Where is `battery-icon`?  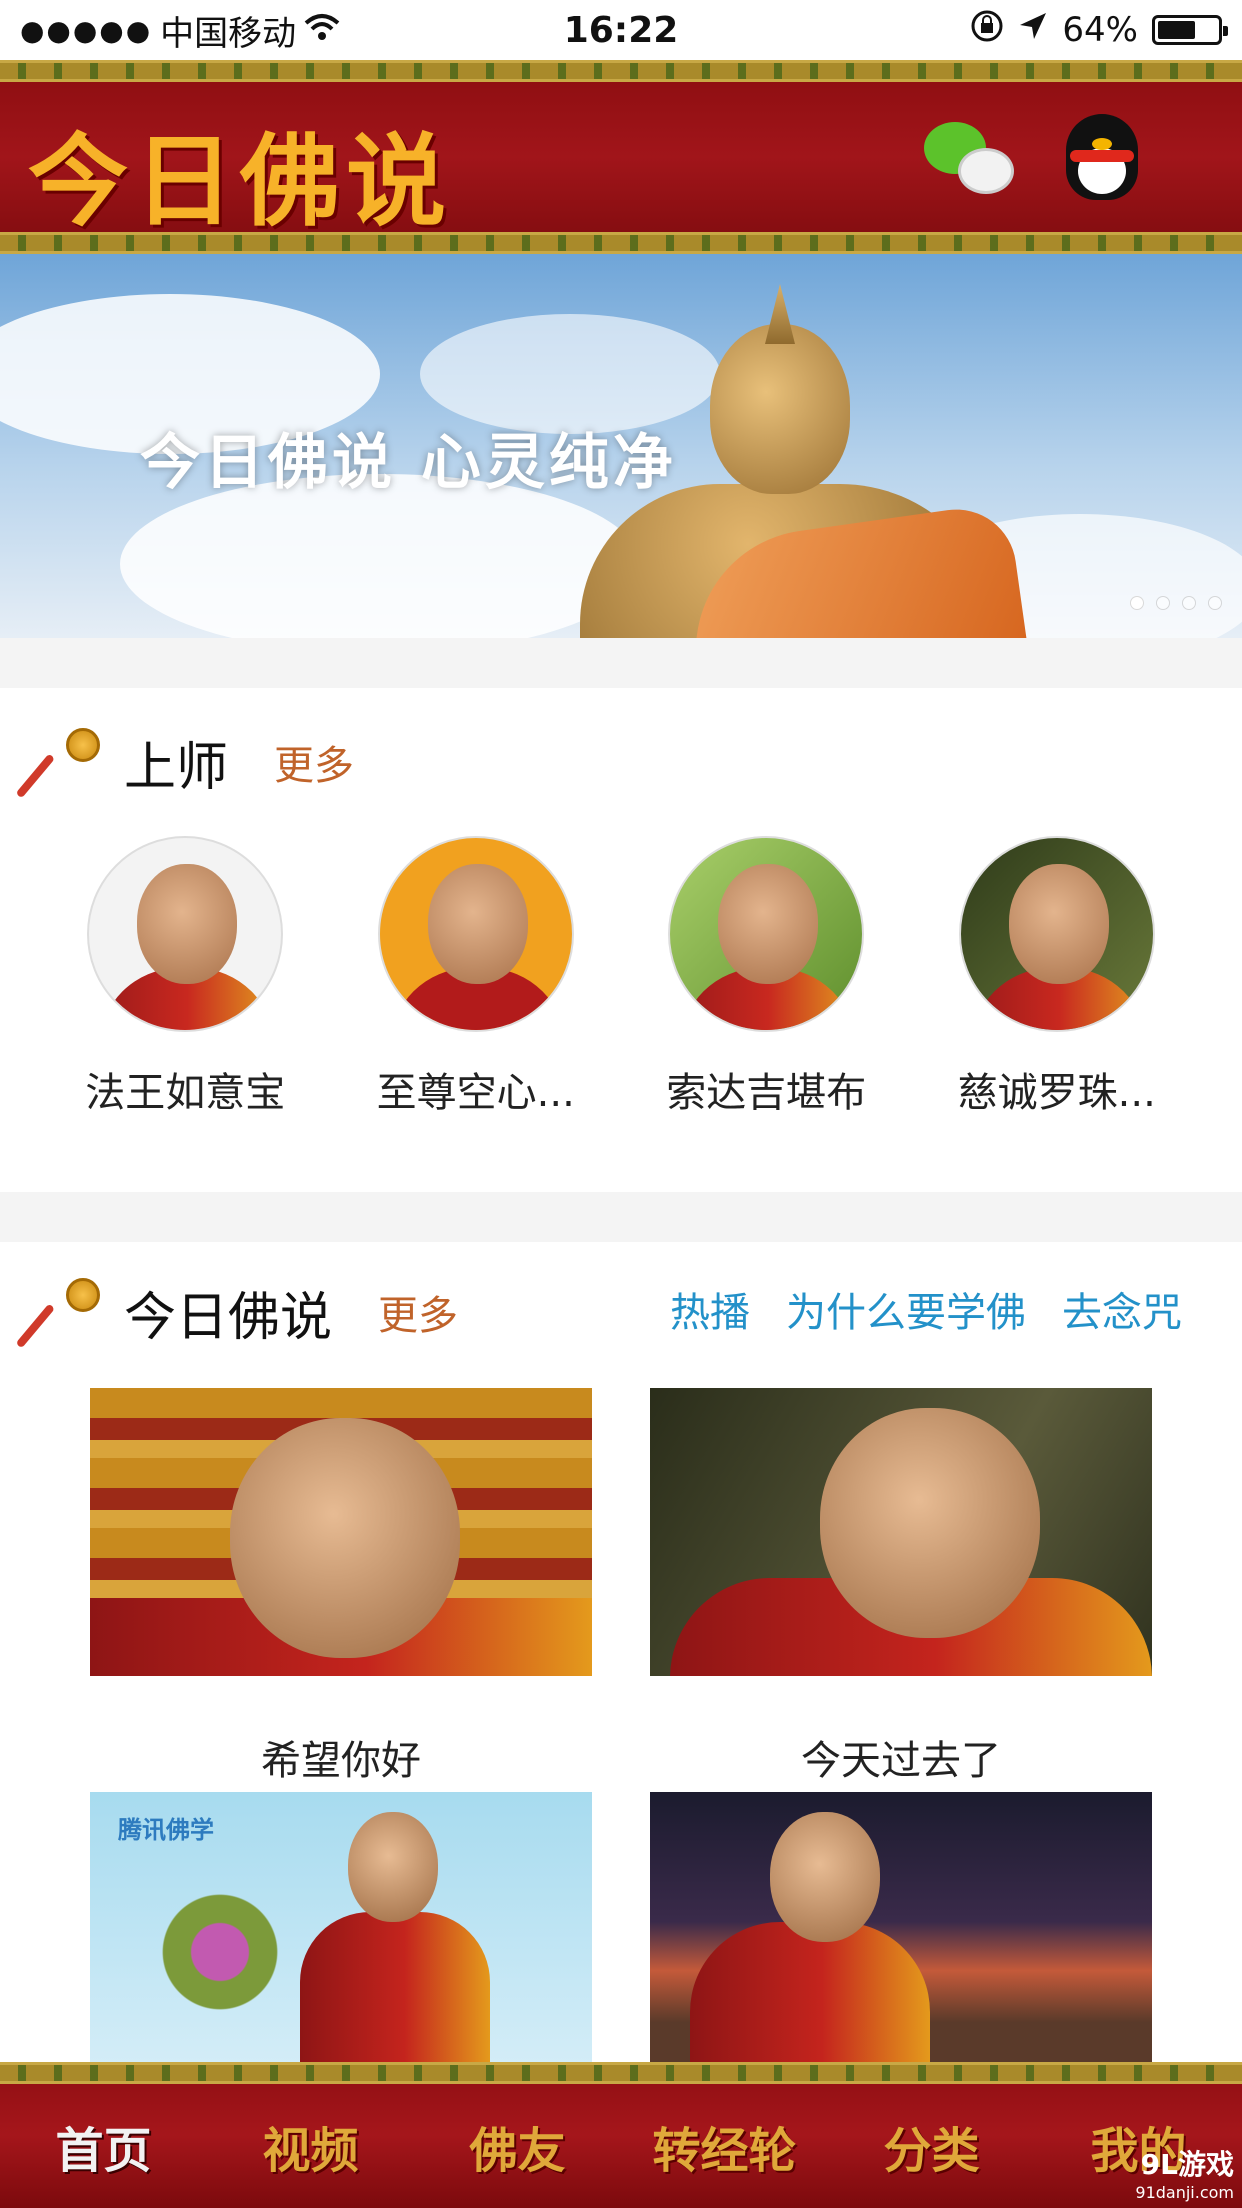 battery-icon is located at coordinates (1190, 30).